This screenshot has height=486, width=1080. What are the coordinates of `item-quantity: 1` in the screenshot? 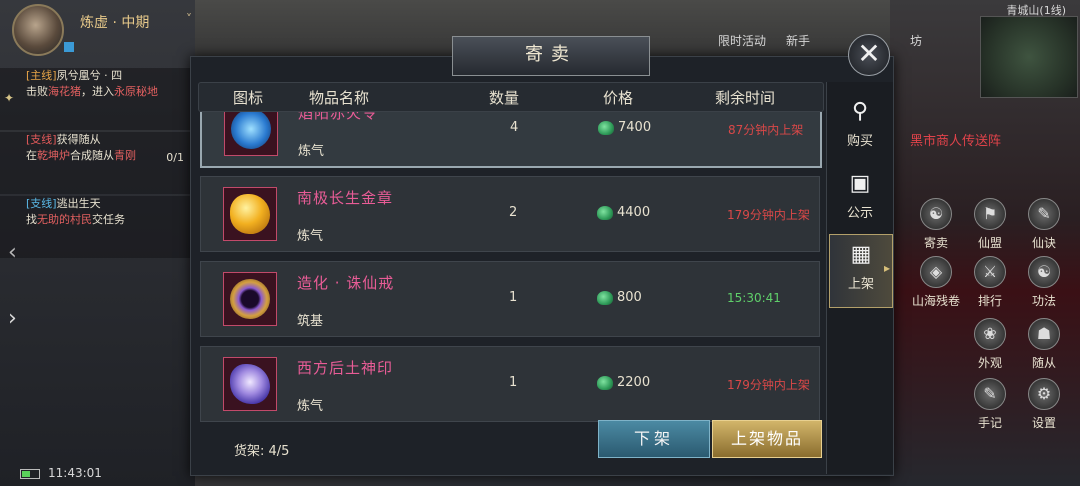 It's located at (513, 297).